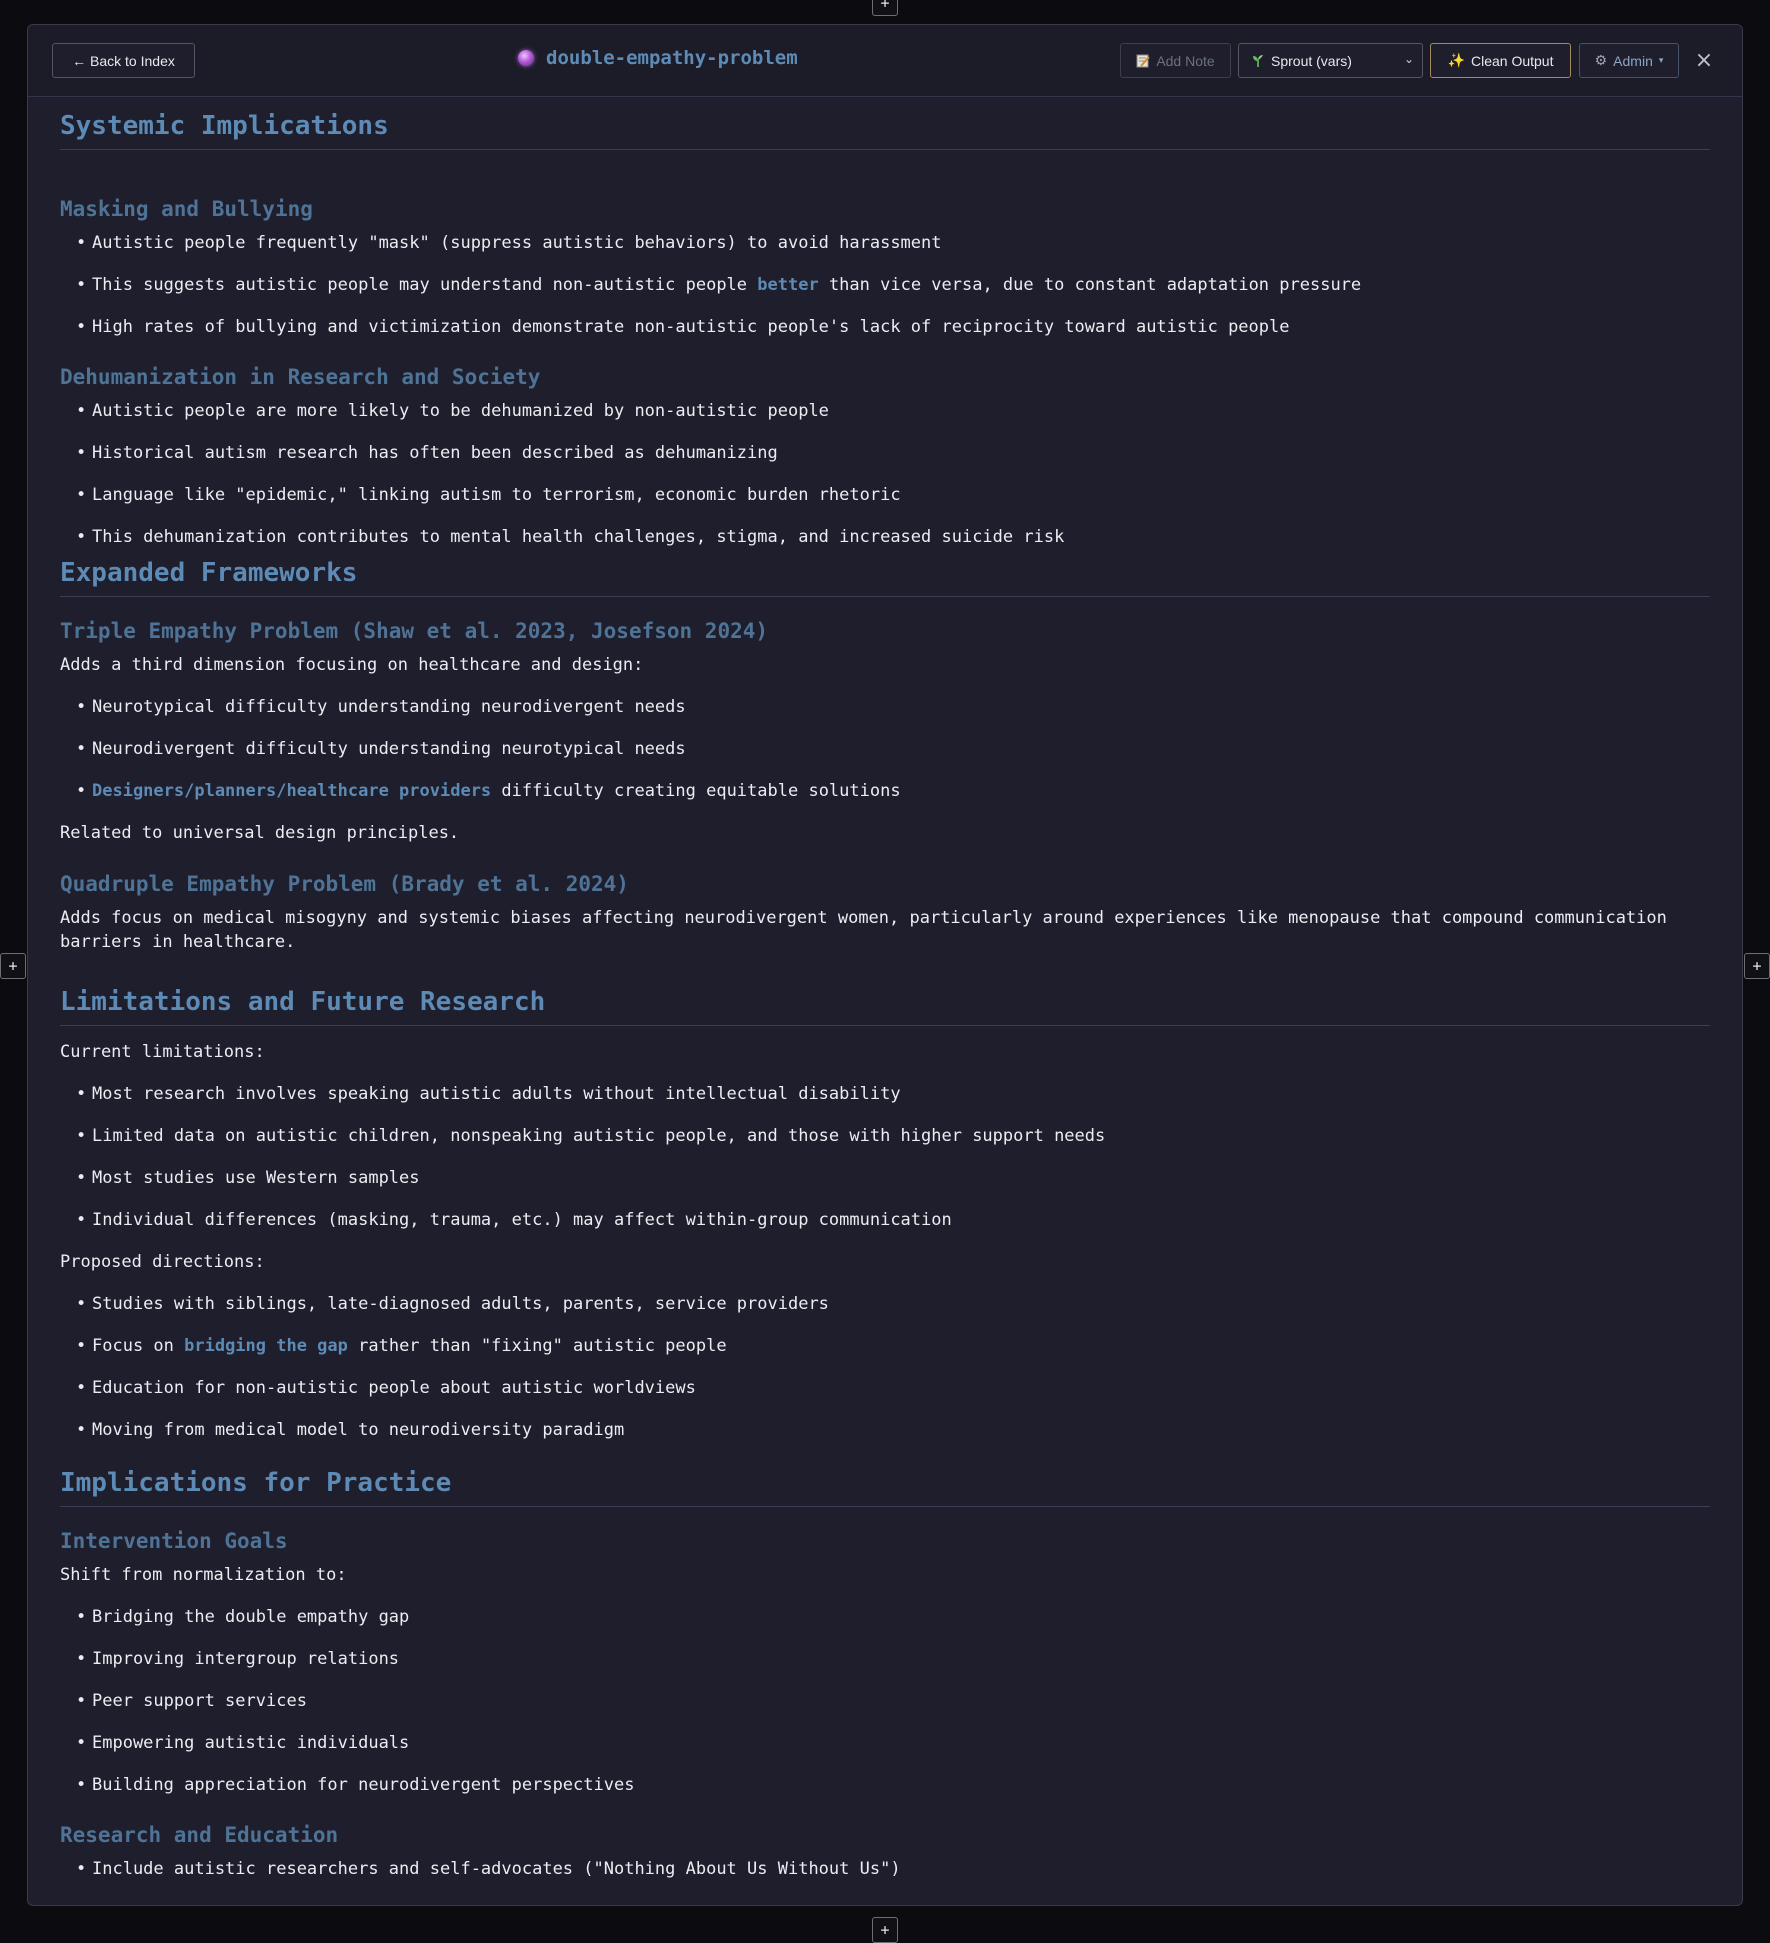 The height and width of the screenshot is (1943, 1770). Describe the element at coordinates (885, 1541) in the screenshot. I see `subsection-heading: Intervention Goals` at that location.